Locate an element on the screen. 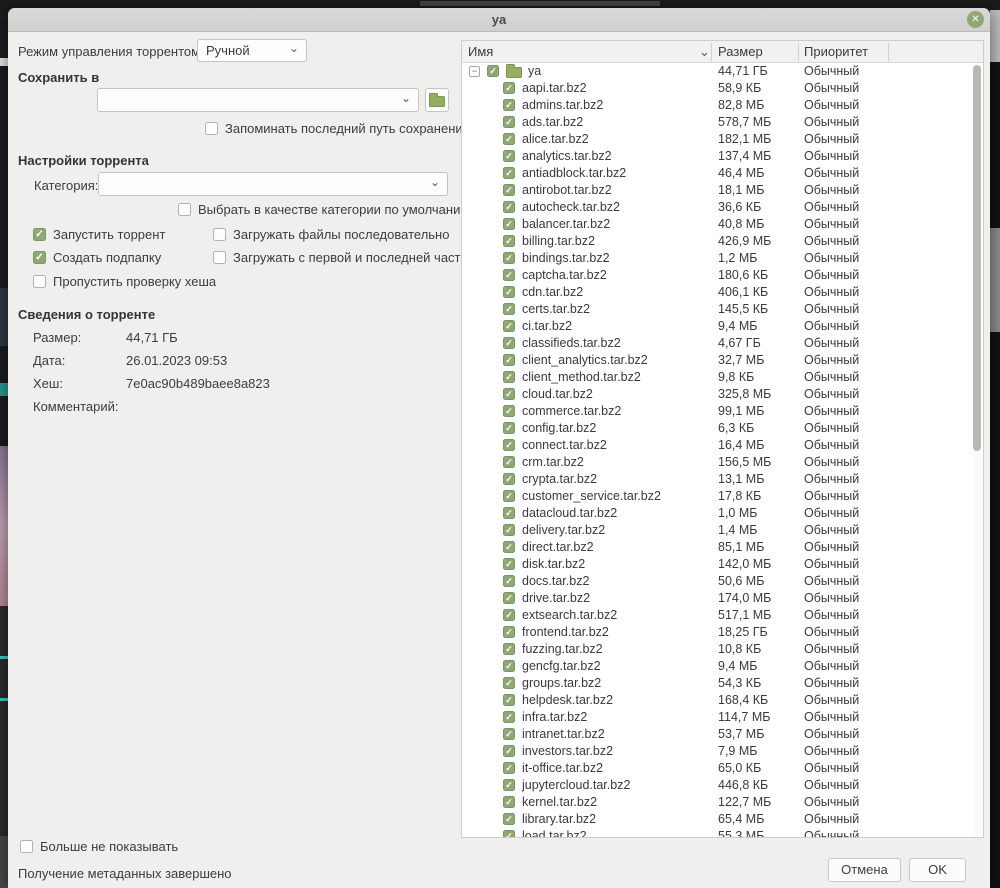 This screenshot has height=888, width=1000. cancel-button: Отмена is located at coordinates (864, 870).